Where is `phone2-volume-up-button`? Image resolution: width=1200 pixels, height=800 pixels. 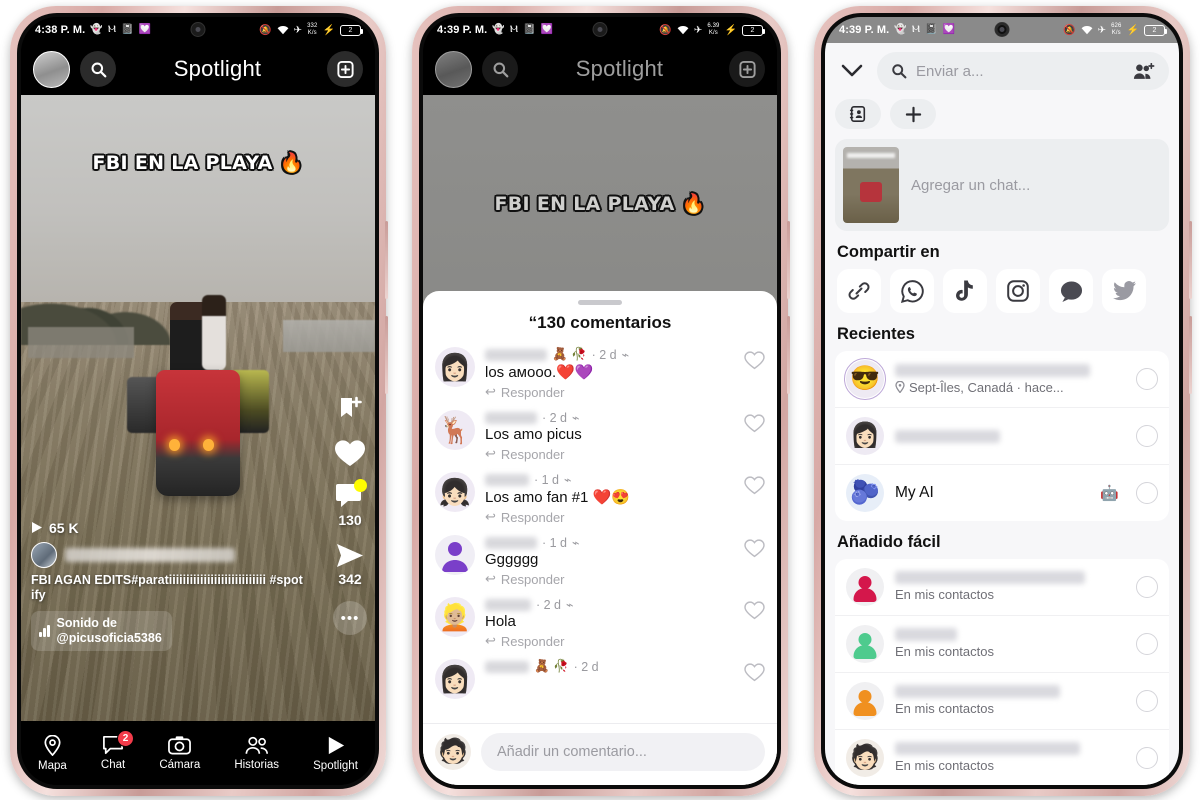
phone2-volume-up-button is located at coordinates (788, 260).